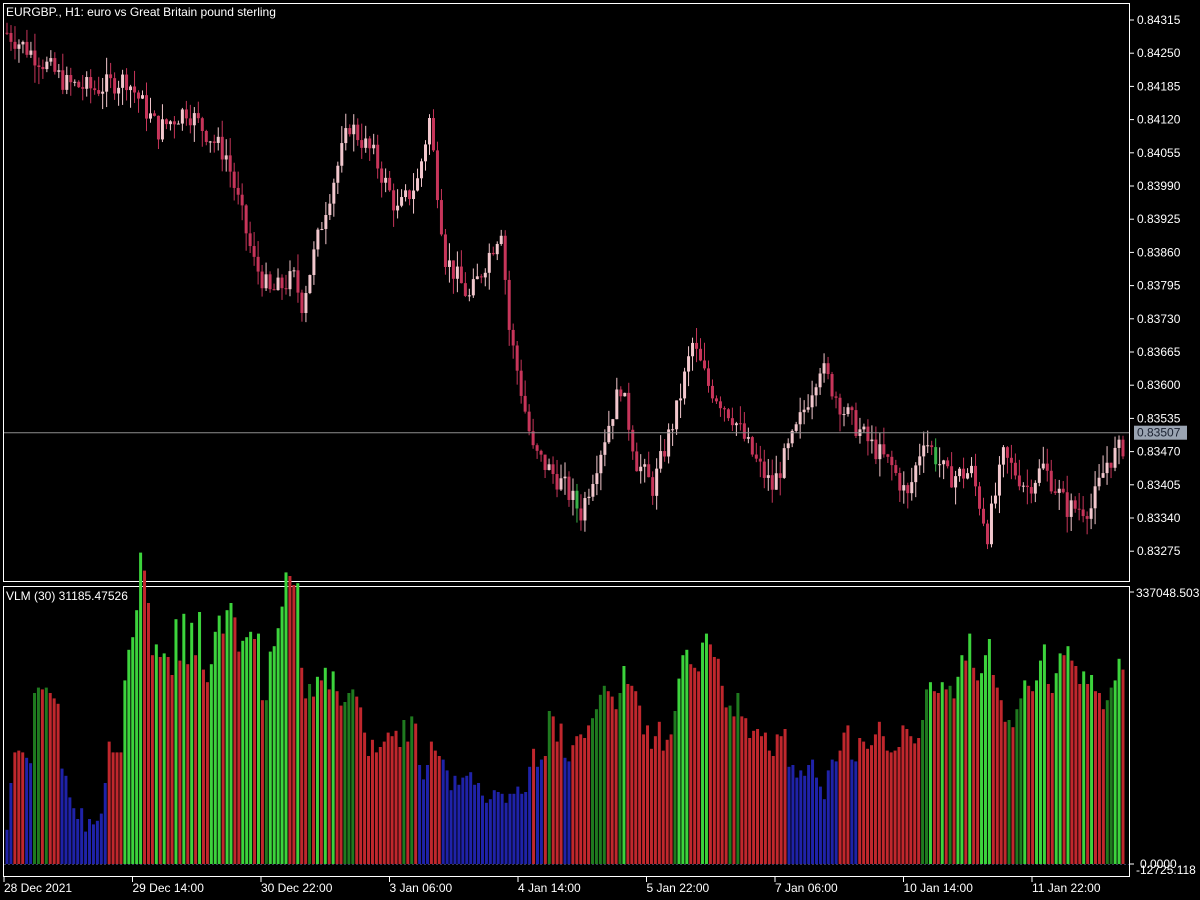  I want to click on volume-bottom-label: -12725.118, so click(1166, 870).